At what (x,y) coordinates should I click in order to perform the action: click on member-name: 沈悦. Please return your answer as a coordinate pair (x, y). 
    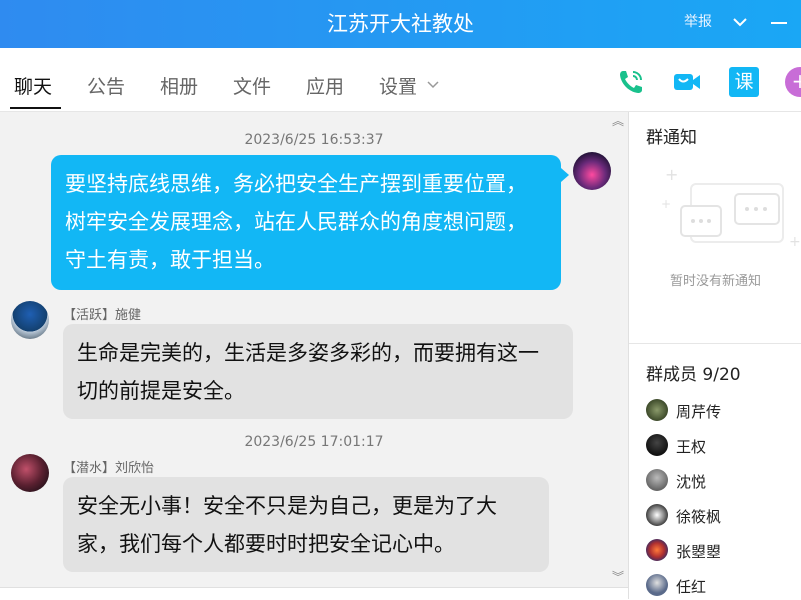
    Looking at the image, I should click on (691, 482).